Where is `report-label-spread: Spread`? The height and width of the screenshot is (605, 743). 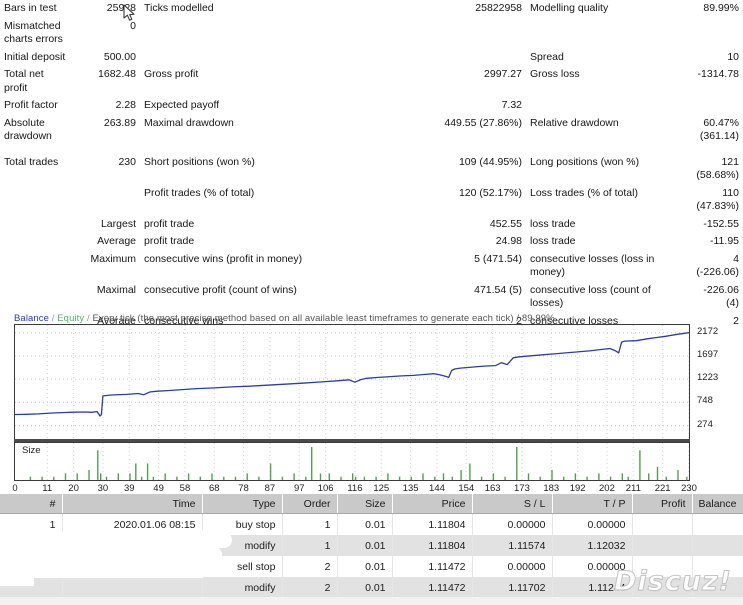 report-label-spread: Spread is located at coordinates (547, 56).